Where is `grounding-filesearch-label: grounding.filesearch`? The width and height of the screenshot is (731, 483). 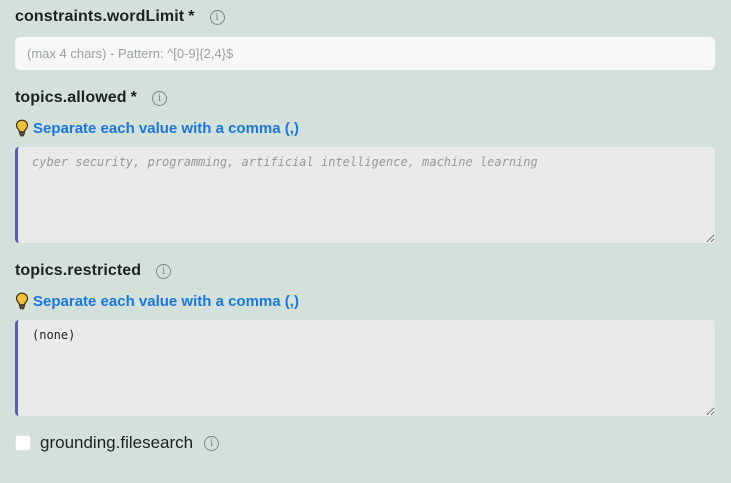
grounding-filesearch-label: grounding.filesearch is located at coordinates (116, 443).